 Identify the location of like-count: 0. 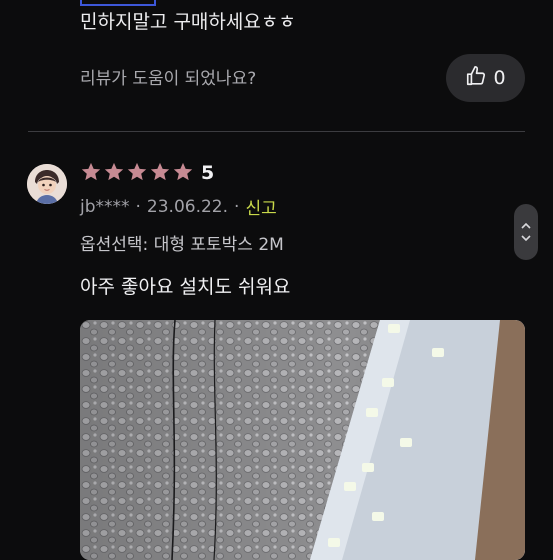
(499, 78).